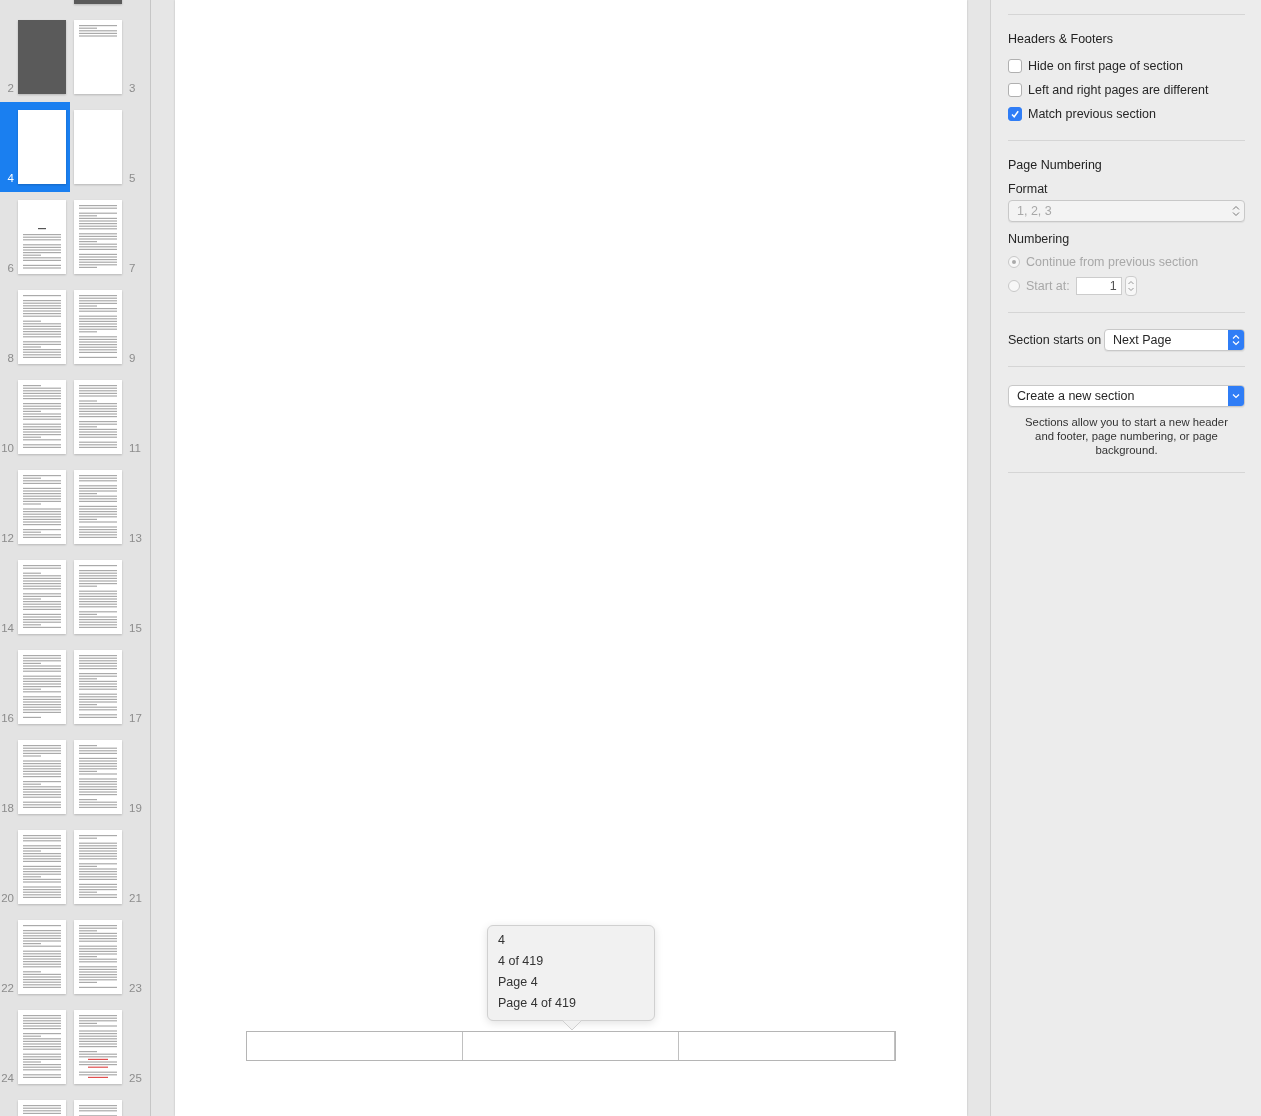  What do you see at coordinates (110, 147) in the screenshot?
I see `page-thumbnail-item: 5` at bounding box center [110, 147].